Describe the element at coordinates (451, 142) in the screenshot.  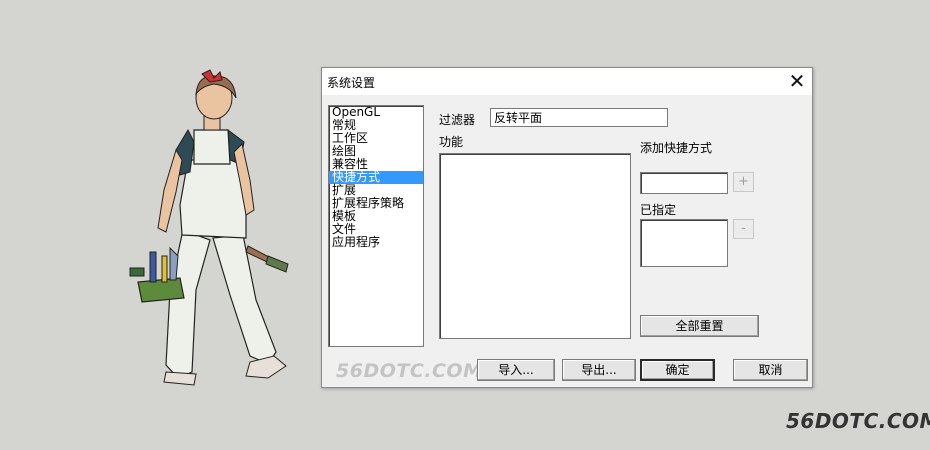
I see `function-label: 功能` at that location.